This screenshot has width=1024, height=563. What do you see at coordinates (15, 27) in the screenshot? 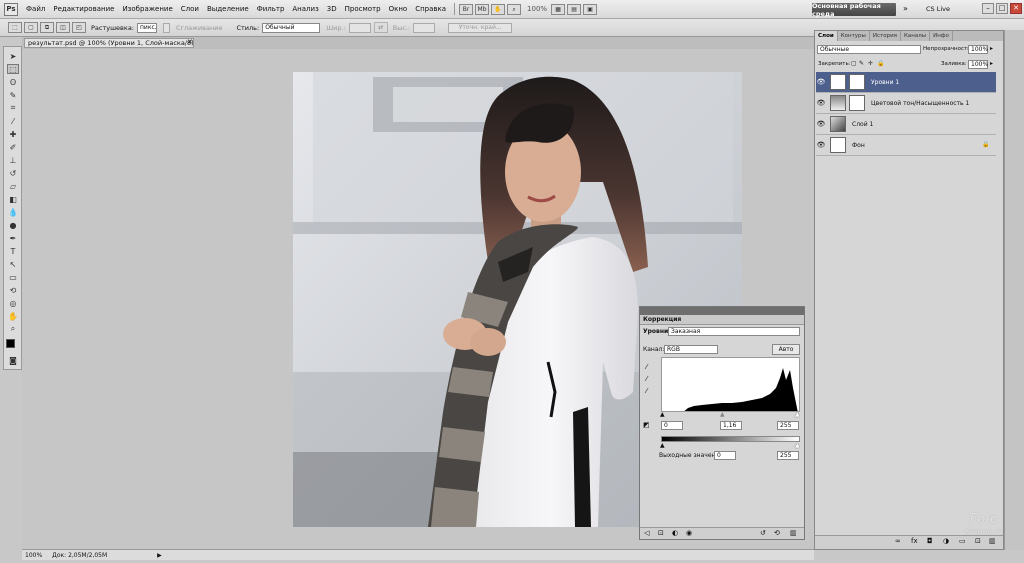
I see `marquee-preset-icon: ⬚` at bounding box center [15, 27].